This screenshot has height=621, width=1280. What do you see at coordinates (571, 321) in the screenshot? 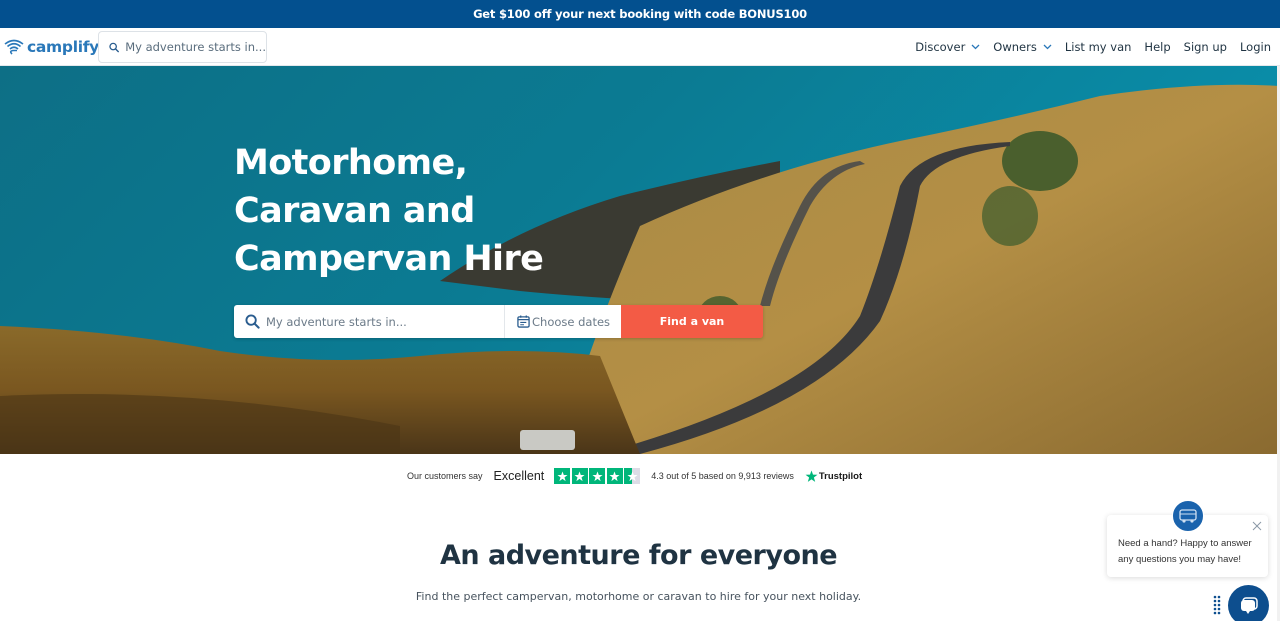
I see `choose-dates-label: Choose dates` at bounding box center [571, 321].